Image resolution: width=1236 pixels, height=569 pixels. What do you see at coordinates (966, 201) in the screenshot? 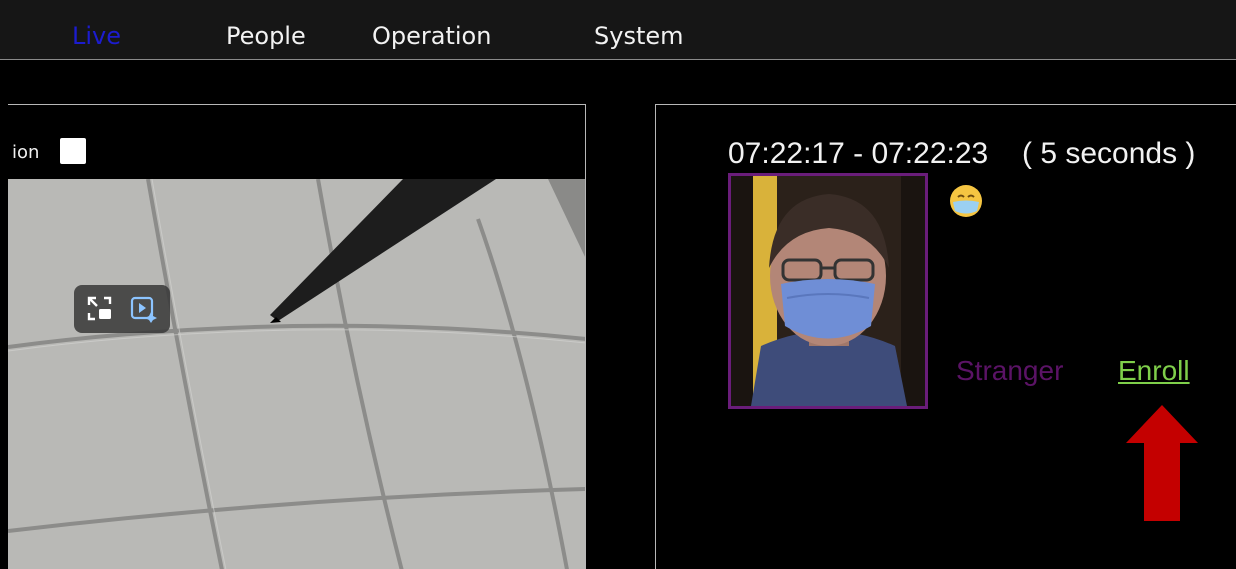
I see `face-mask-icon` at bounding box center [966, 201].